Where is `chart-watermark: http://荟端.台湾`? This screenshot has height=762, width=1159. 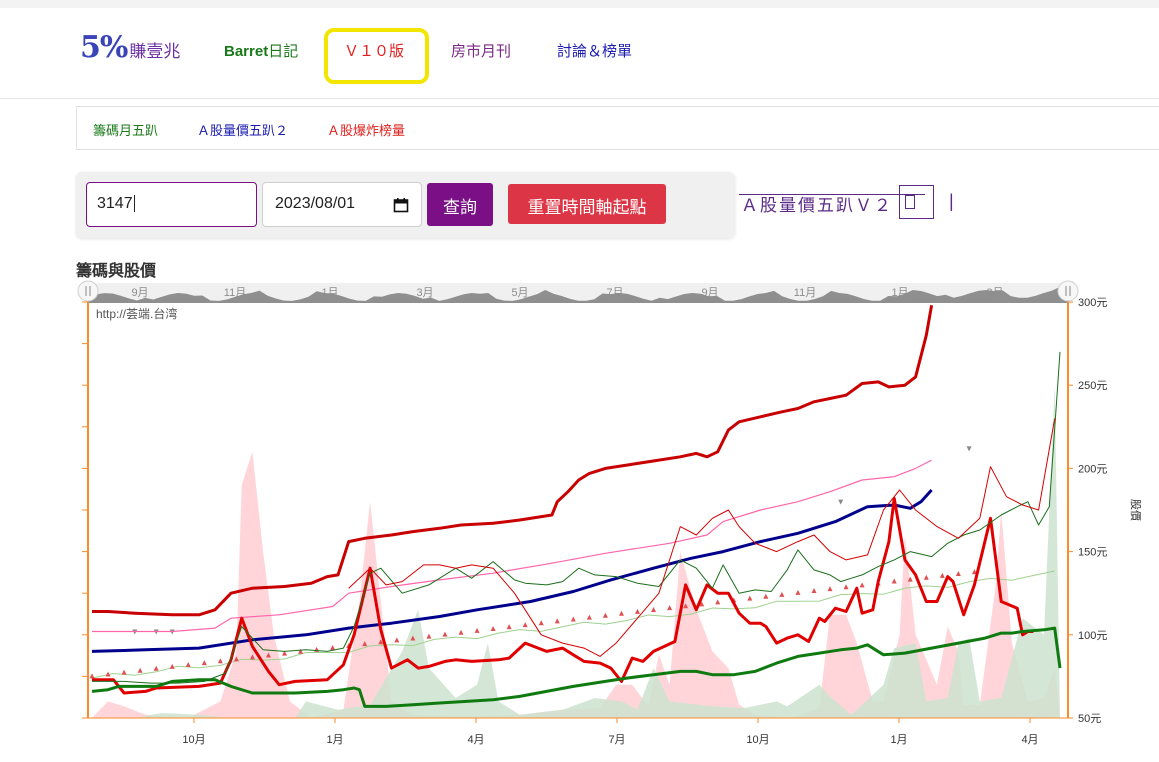 chart-watermark: http://荟端.台湾 is located at coordinates (136, 313).